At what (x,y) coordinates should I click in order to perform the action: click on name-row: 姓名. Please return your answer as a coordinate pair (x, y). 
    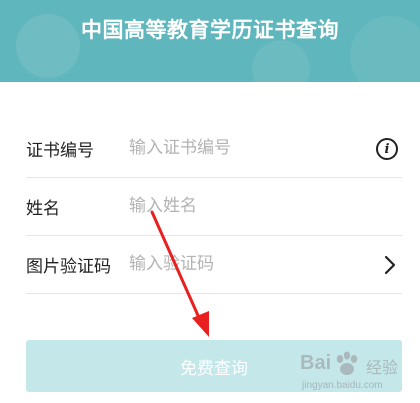
    Looking at the image, I should click on (214, 207).